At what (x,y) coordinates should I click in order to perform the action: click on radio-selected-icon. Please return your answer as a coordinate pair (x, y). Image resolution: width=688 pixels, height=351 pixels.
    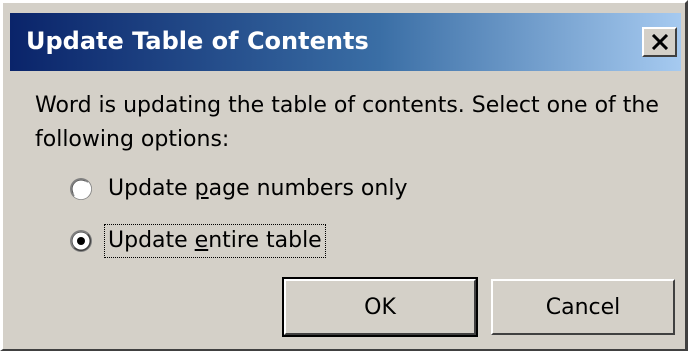
    Looking at the image, I should click on (81, 241).